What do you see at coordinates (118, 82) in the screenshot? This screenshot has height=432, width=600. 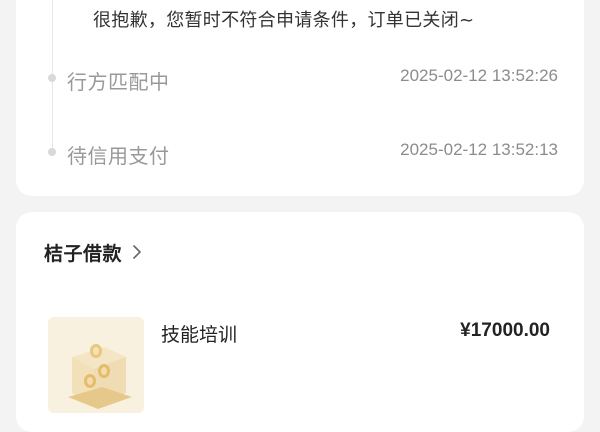 I see `timeline-label: 行方匹配中` at bounding box center [118, 82].